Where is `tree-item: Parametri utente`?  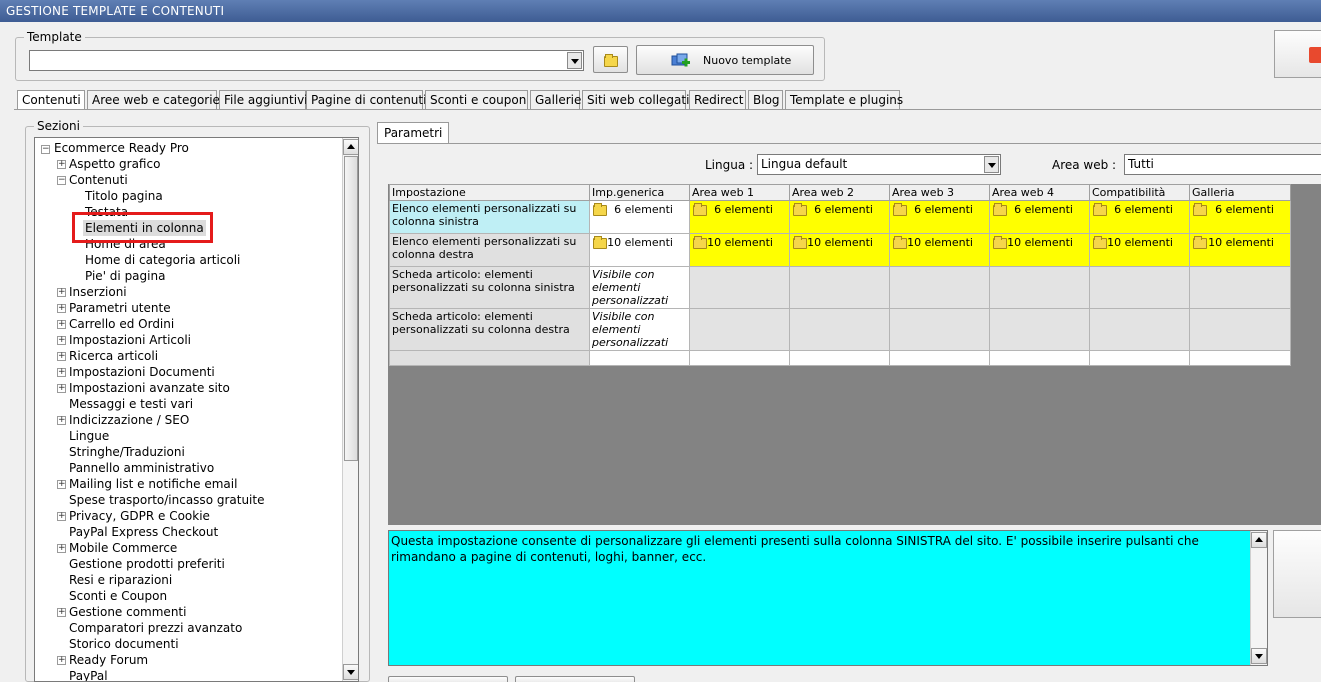
tree-item: Parametri utente is located at coordinates (120, 308).